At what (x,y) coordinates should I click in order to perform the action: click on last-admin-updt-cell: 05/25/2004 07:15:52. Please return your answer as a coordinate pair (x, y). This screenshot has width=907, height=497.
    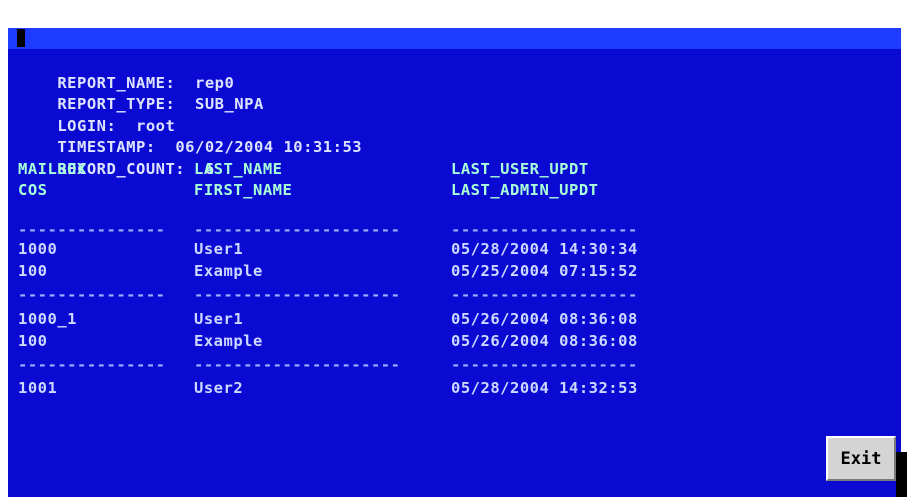
    Looking at the image, I should click on (544, 271).